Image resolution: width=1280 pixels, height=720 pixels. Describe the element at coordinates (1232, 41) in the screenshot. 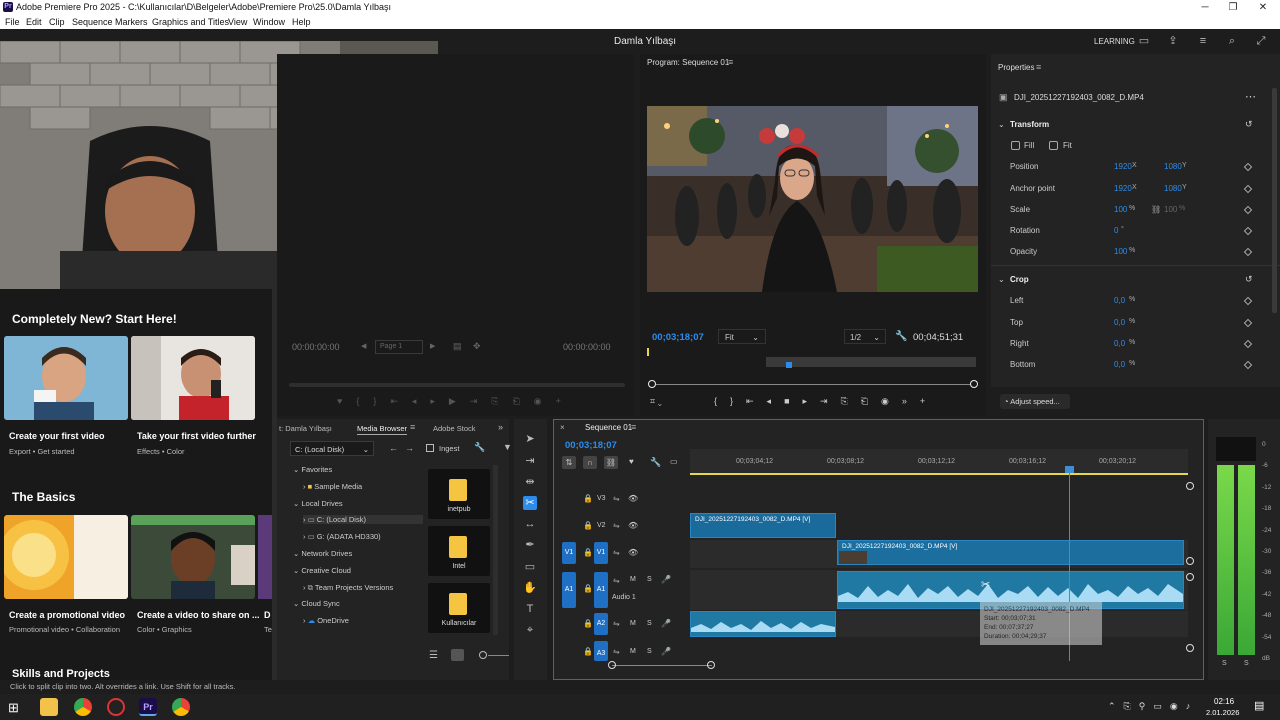

I see `search-icon: ⌕` at that location.